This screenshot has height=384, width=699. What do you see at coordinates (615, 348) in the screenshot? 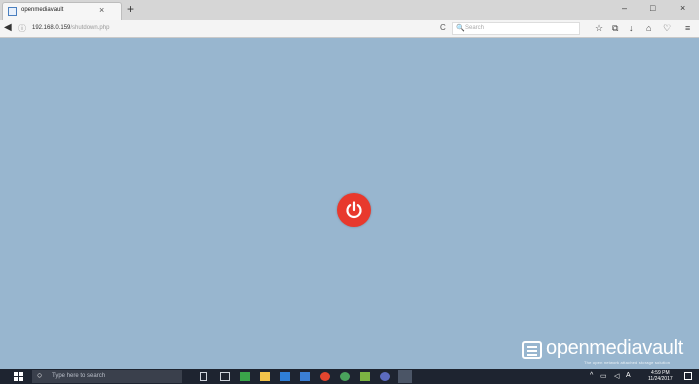
I see `brand-name: openmediavault` at bounding box center [615, 348].